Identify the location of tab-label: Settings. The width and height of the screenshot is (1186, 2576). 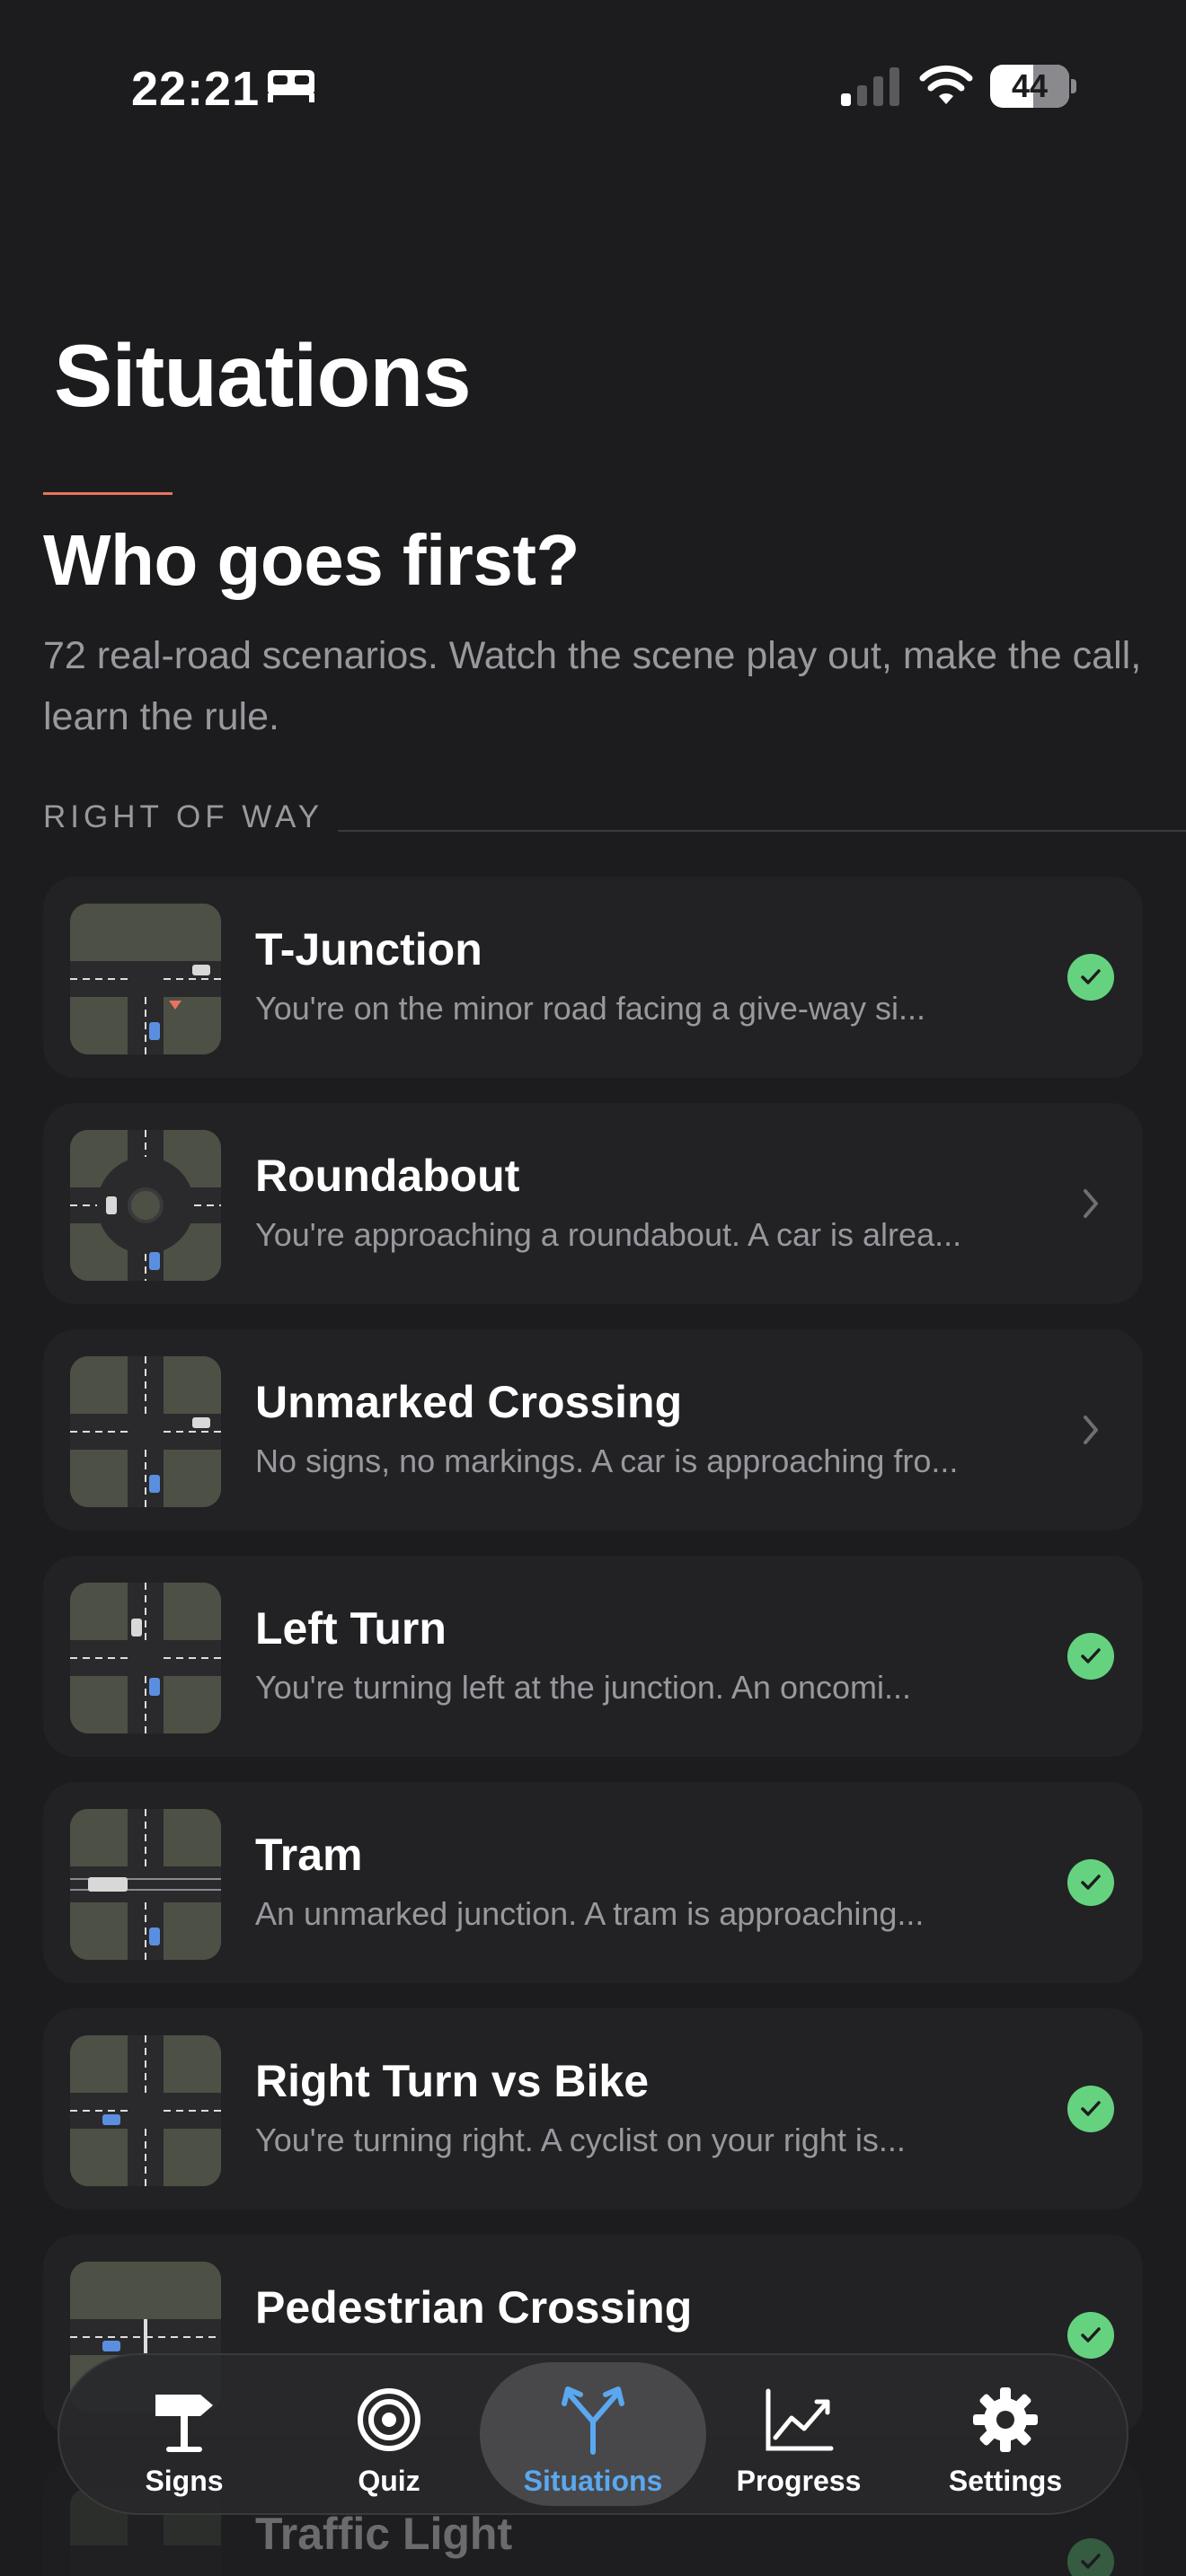
(1005, 2481).